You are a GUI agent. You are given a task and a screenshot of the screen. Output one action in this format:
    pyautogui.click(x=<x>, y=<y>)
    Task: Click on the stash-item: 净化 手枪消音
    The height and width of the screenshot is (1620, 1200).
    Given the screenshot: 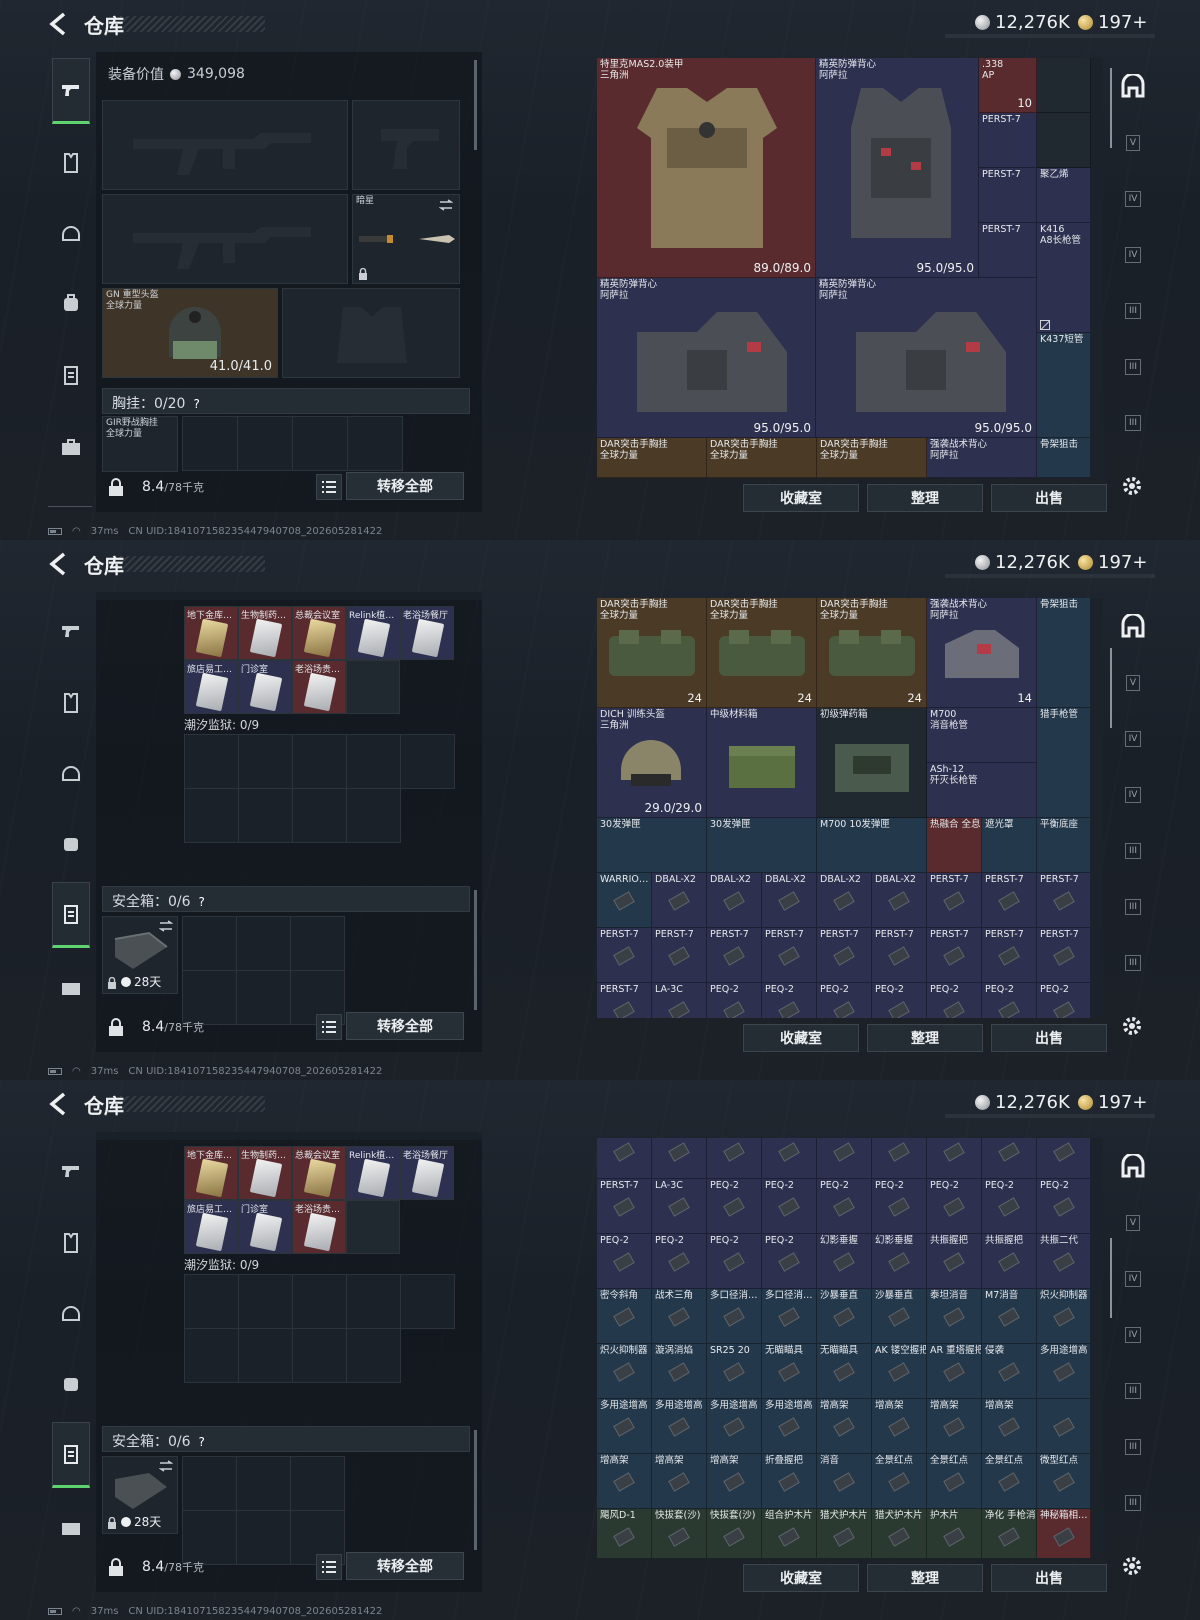 What is the action you would take?
    pyautogui.click(x=1009, y=1533)
    